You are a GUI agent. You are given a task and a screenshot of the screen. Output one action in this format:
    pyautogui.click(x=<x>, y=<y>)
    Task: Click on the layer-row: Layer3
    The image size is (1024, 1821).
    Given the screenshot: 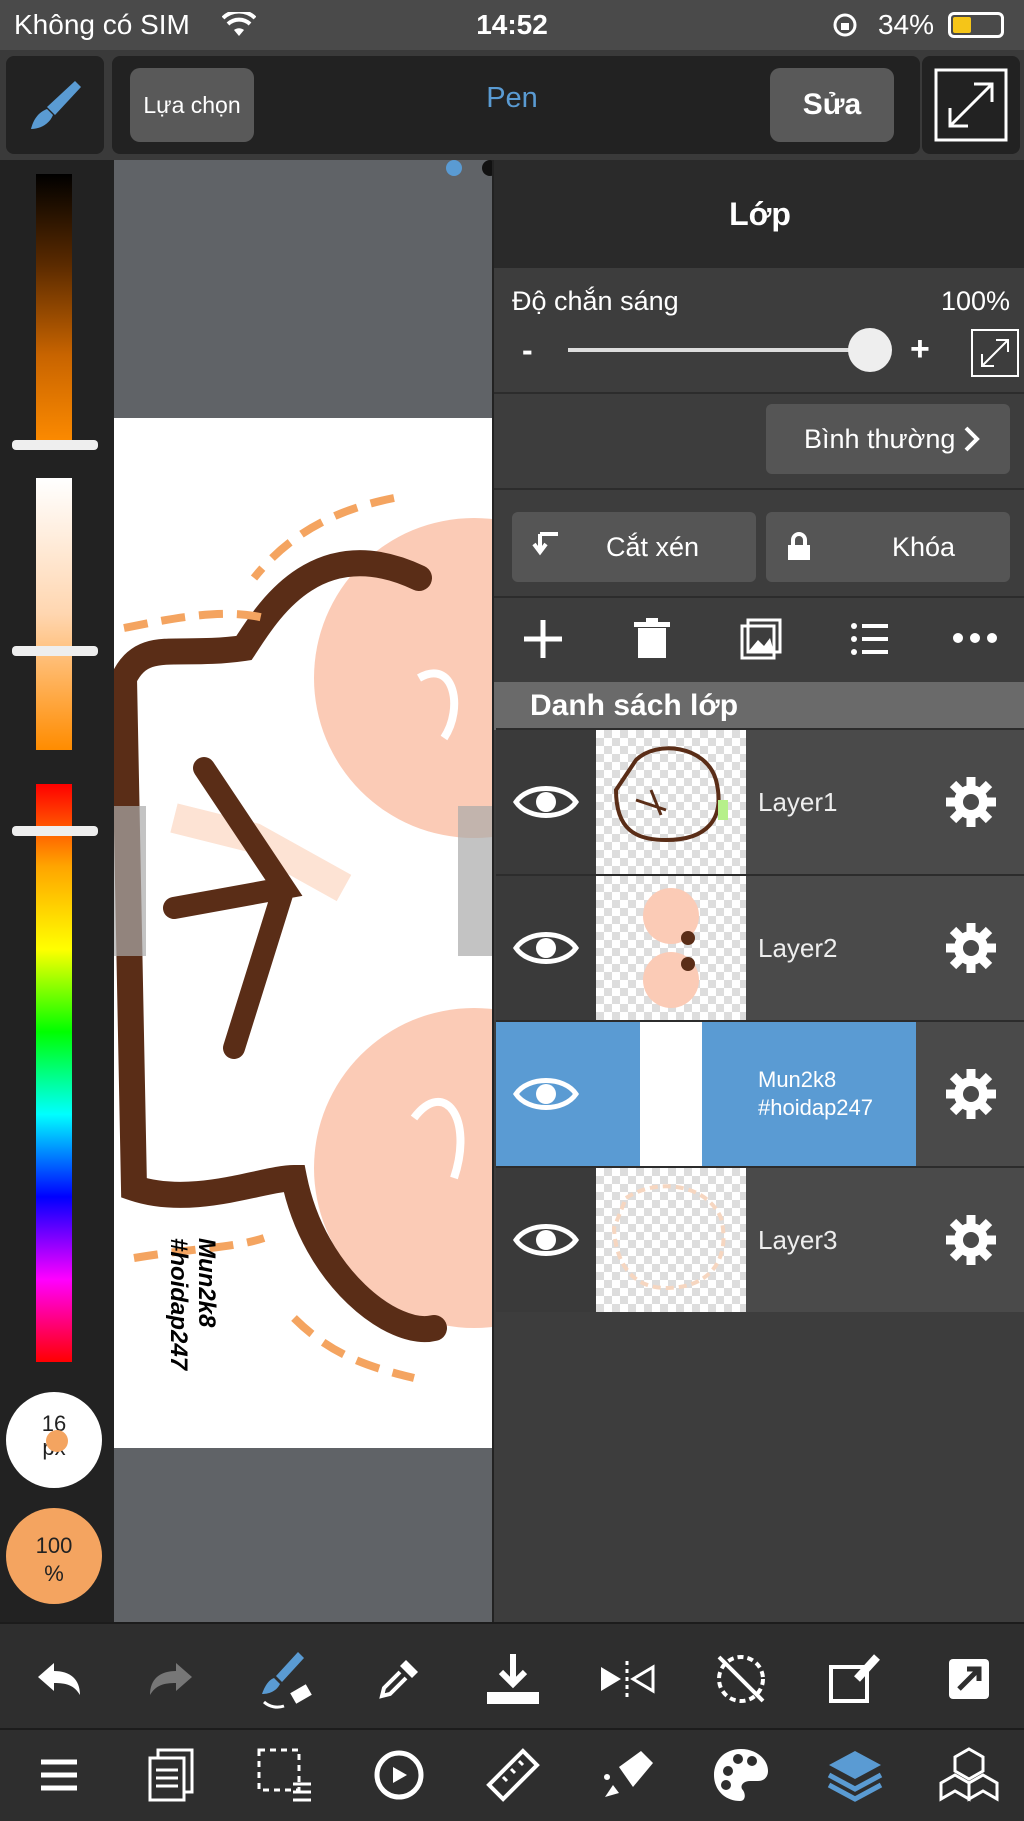 What is the action you would take?
    pyautogui.click(x=760, y=1239)
    